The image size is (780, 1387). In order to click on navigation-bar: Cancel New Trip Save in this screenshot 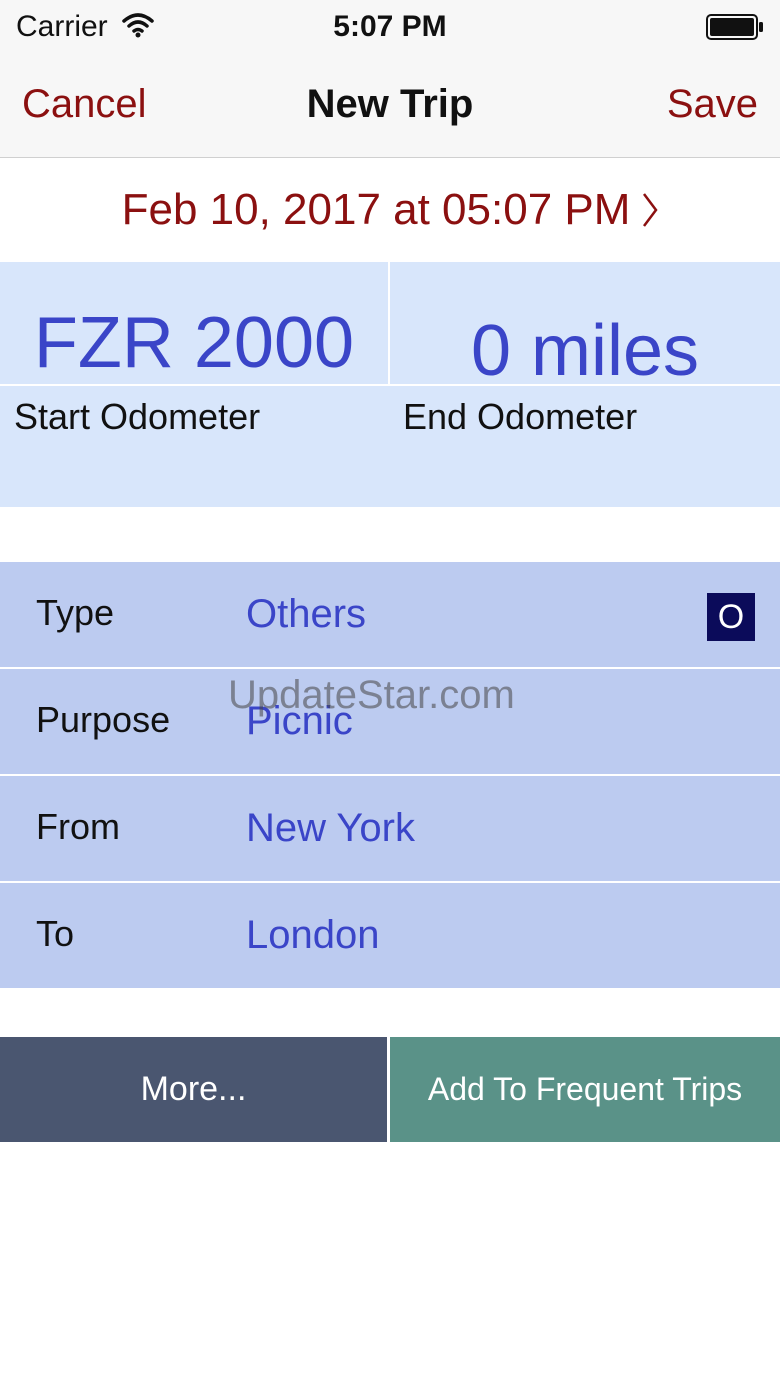, I will do `click(390, 106)`.